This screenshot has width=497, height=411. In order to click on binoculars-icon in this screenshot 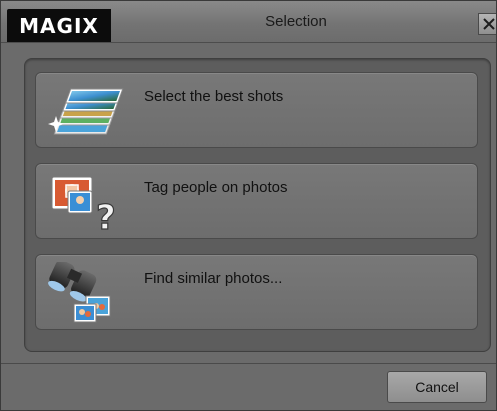, I will do `click(79, 292)`.